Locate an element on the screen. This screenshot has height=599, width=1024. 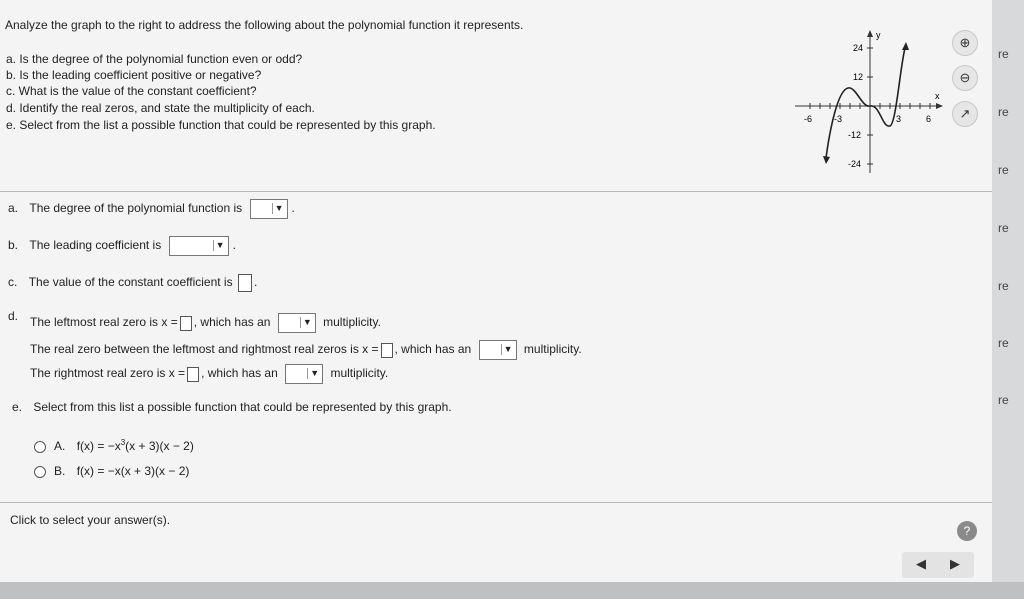
option-a-letter: A. is located at coordinates (60, 446).